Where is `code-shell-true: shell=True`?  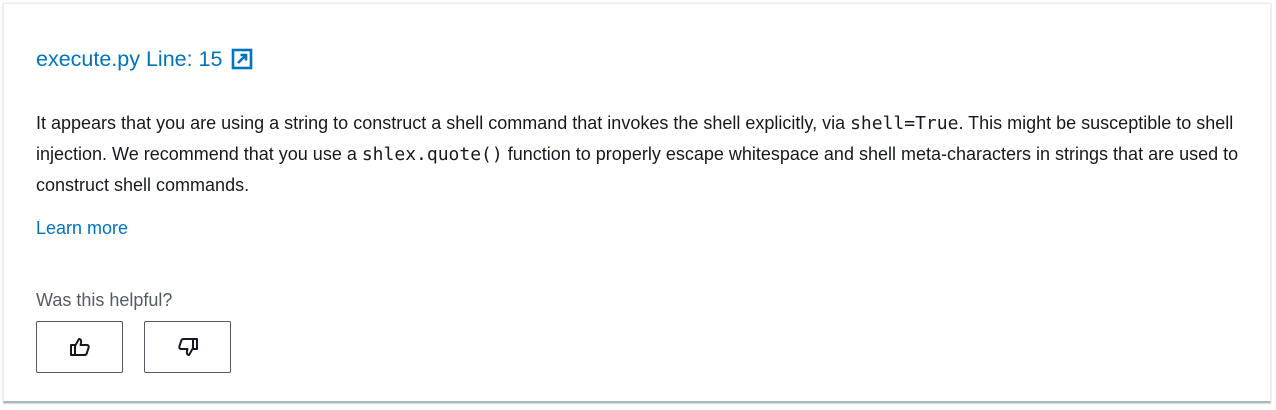 code-shell-true: shell=True is located at coordinates (904, 123).